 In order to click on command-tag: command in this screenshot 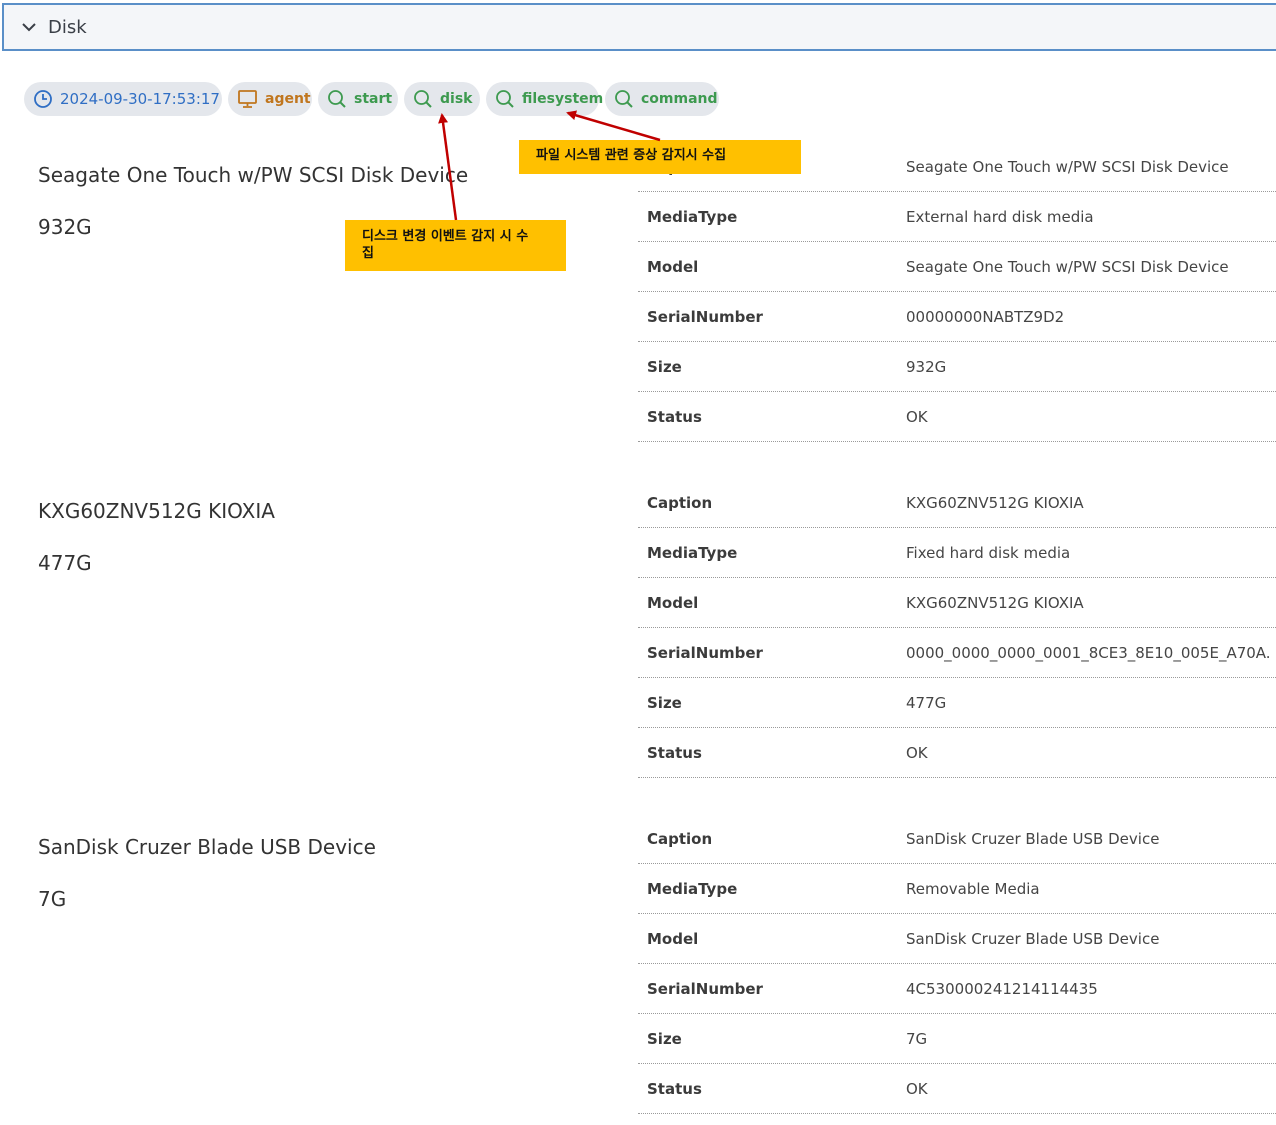, I will do `click(662, 99)`.